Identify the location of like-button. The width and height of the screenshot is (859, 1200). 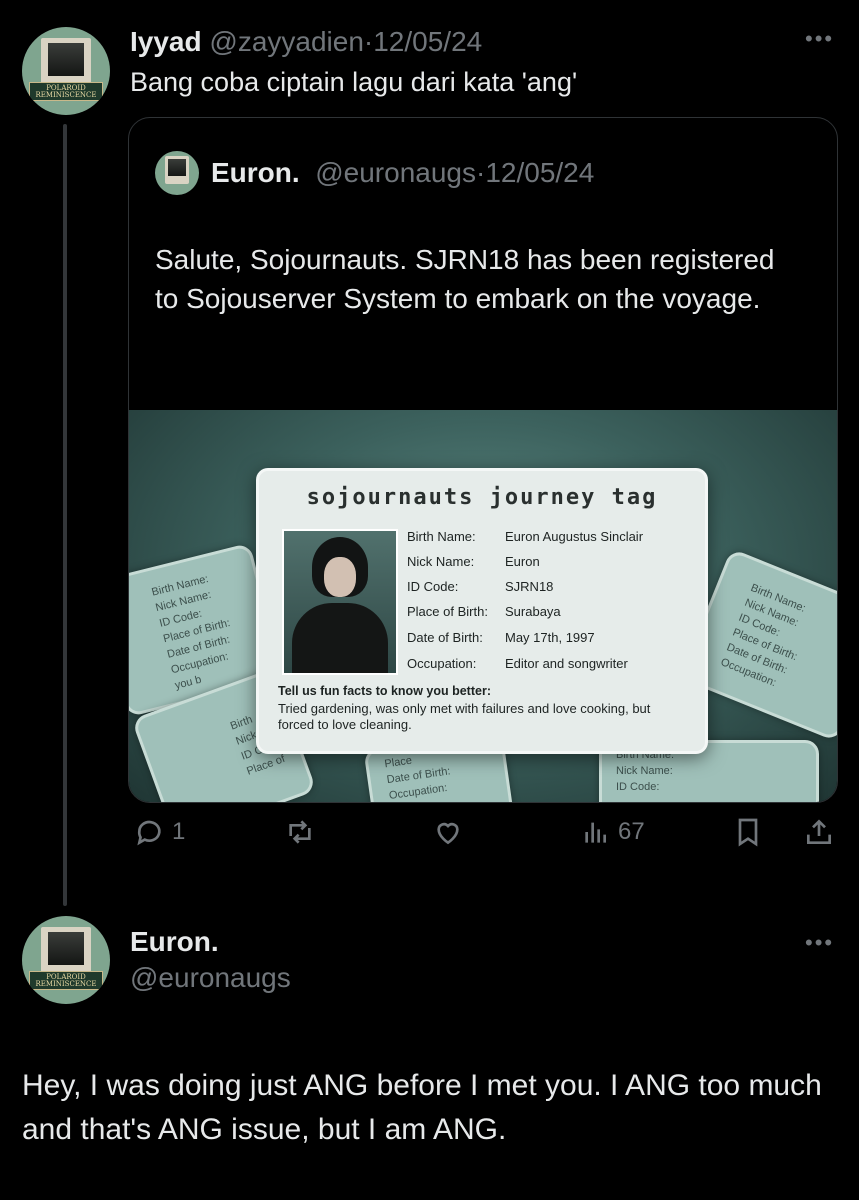
(448, 832).